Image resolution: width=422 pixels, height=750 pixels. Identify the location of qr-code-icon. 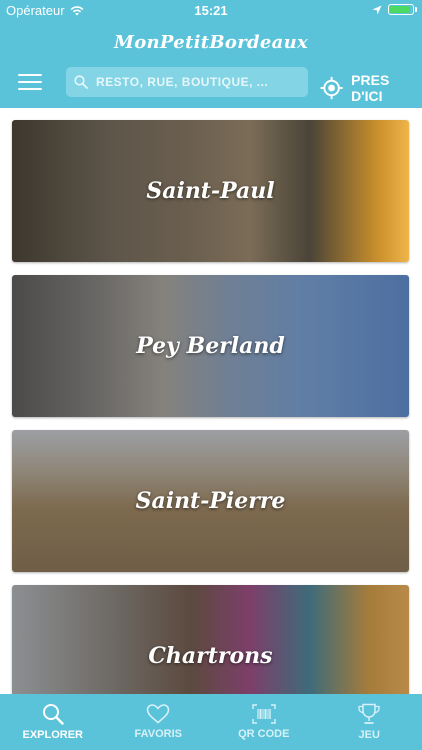
(264, 714).